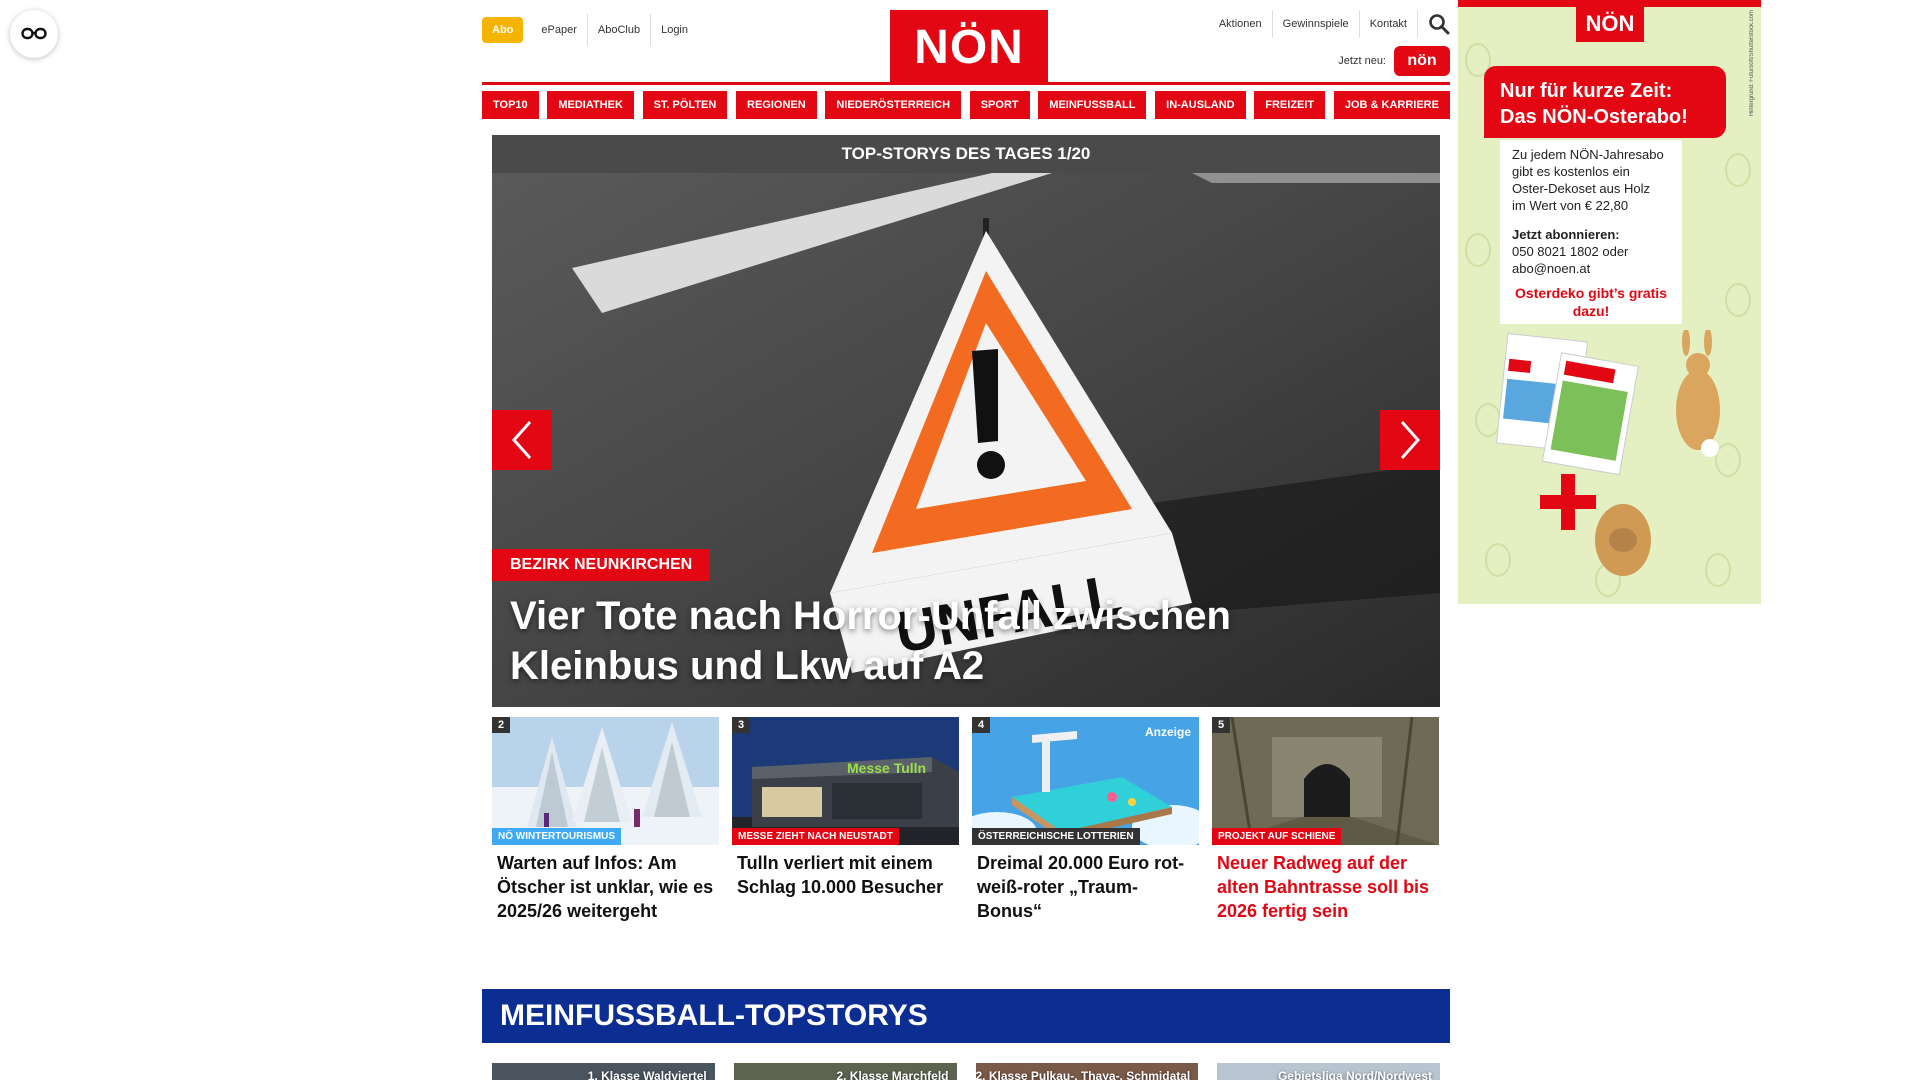  I want to click on ad-noen-logo: NÖN, so click(1610, 24).